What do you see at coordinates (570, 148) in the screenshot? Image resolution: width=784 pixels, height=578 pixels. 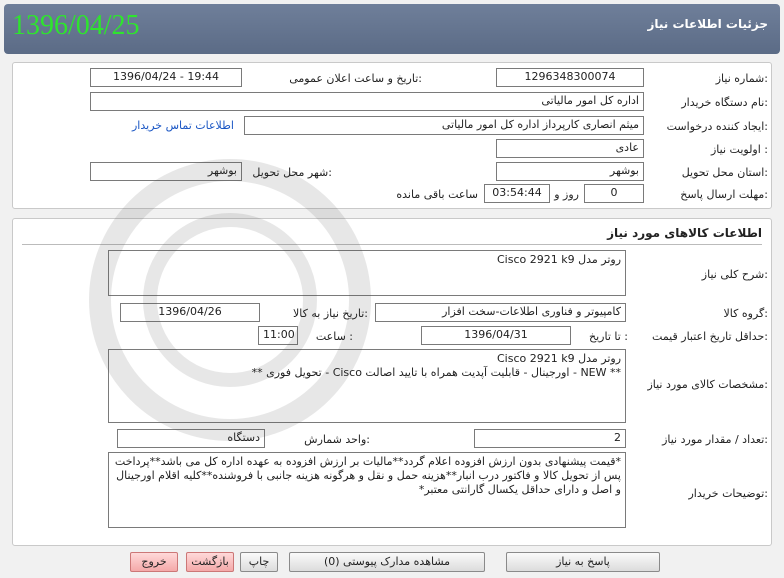 I see `priority-field: عادی` at bounding box center [570, 148].